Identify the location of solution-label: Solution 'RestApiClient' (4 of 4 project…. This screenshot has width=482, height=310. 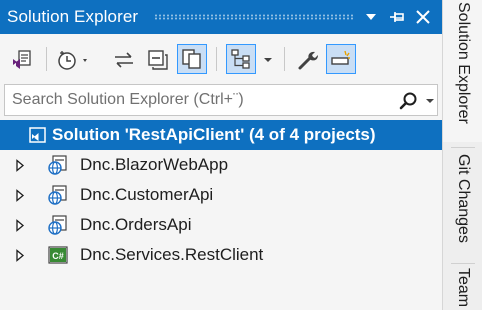
(214, 134).